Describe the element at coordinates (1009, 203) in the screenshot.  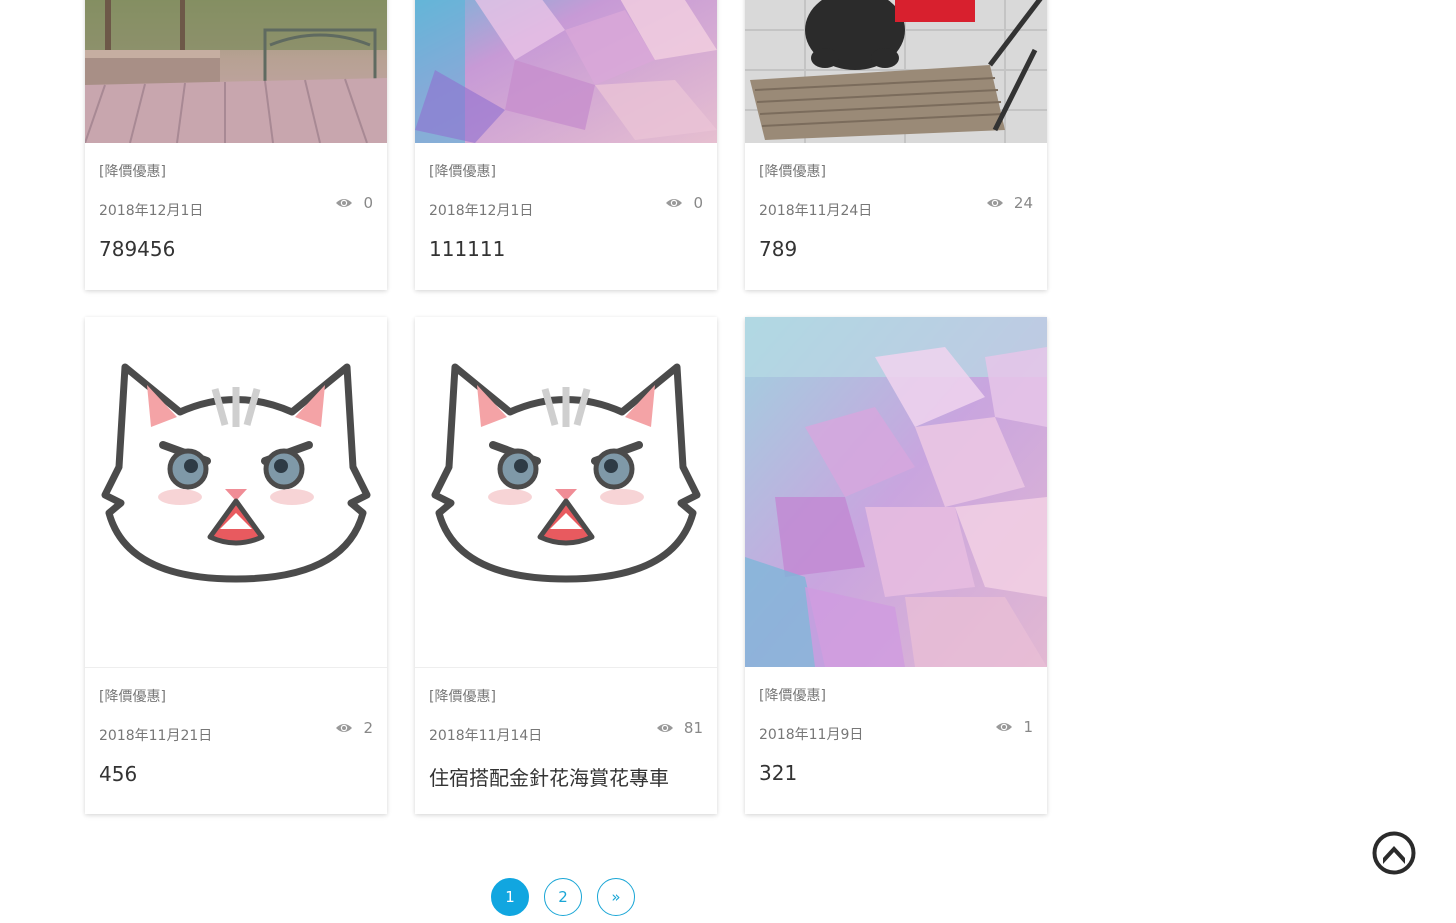
I see `card-views: 24` at that location.